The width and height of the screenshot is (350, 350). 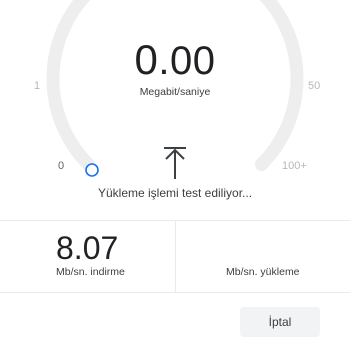 I want to click on current-speed: 0.00, so click(x=175, y=60).